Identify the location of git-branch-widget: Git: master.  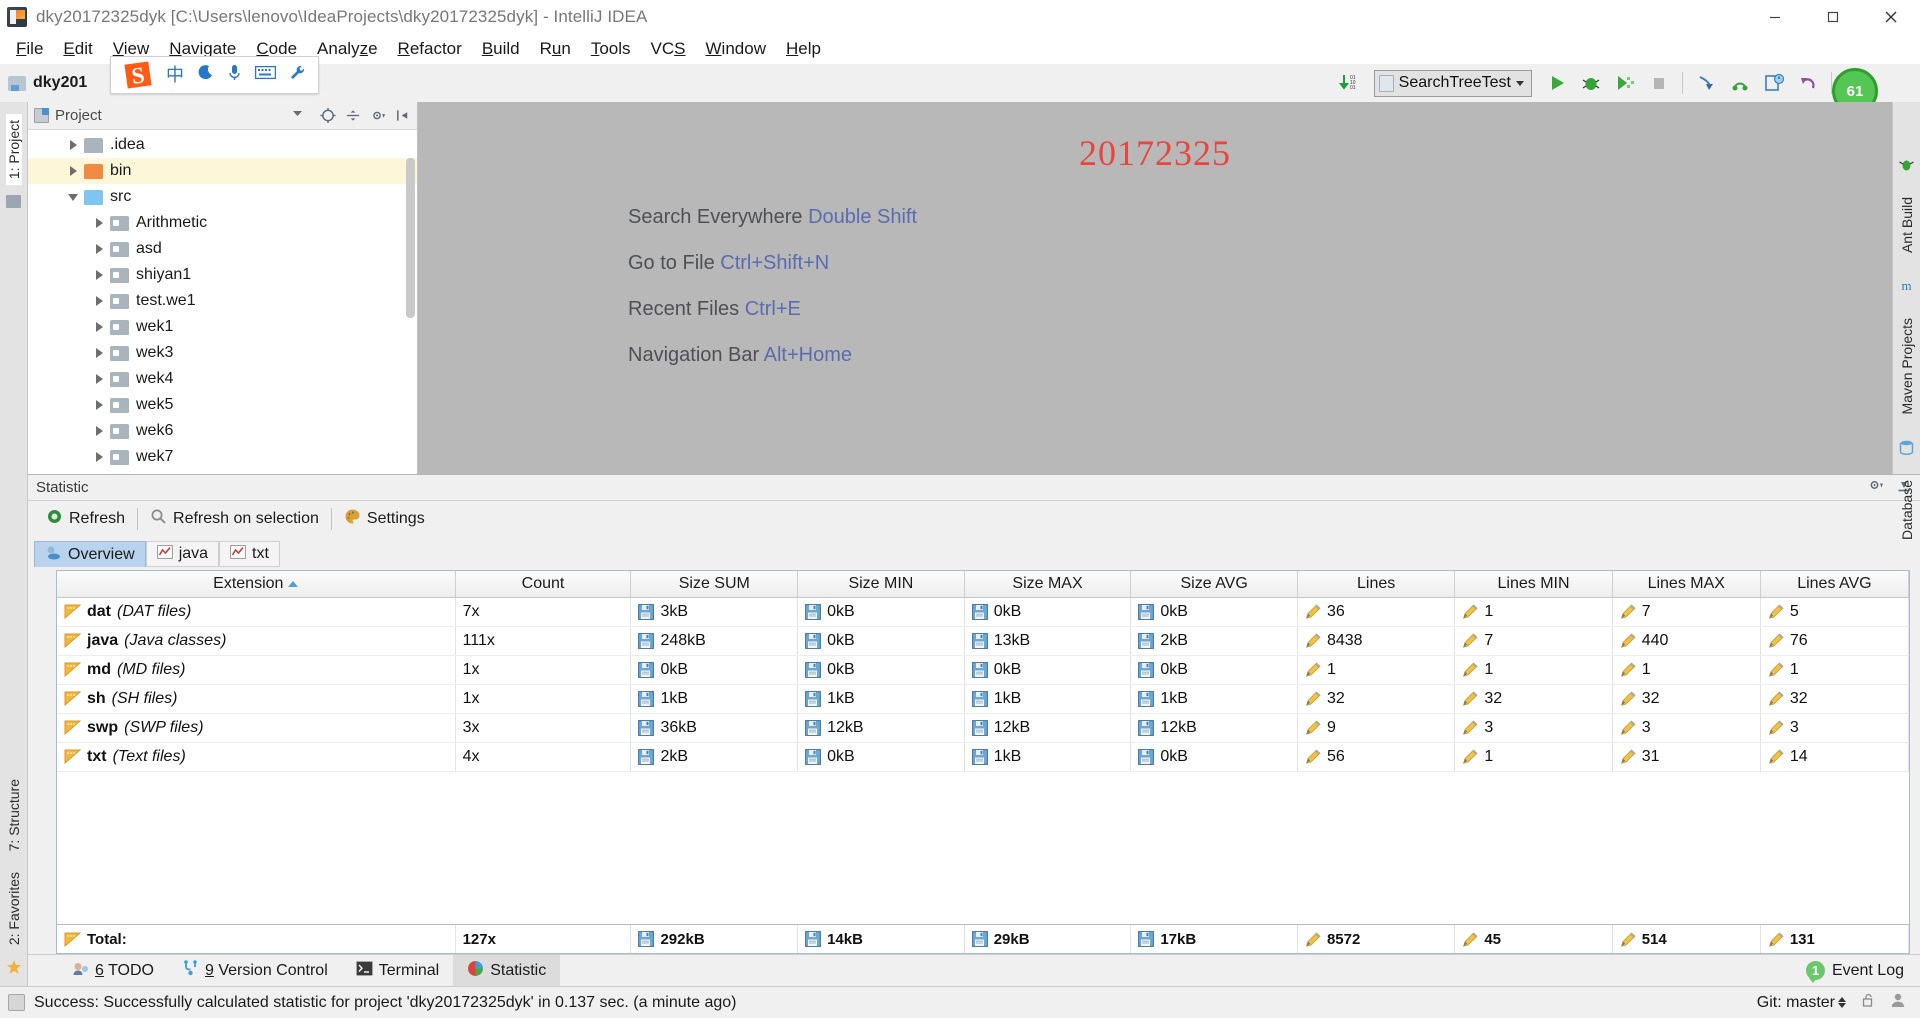
(1801, 1003).